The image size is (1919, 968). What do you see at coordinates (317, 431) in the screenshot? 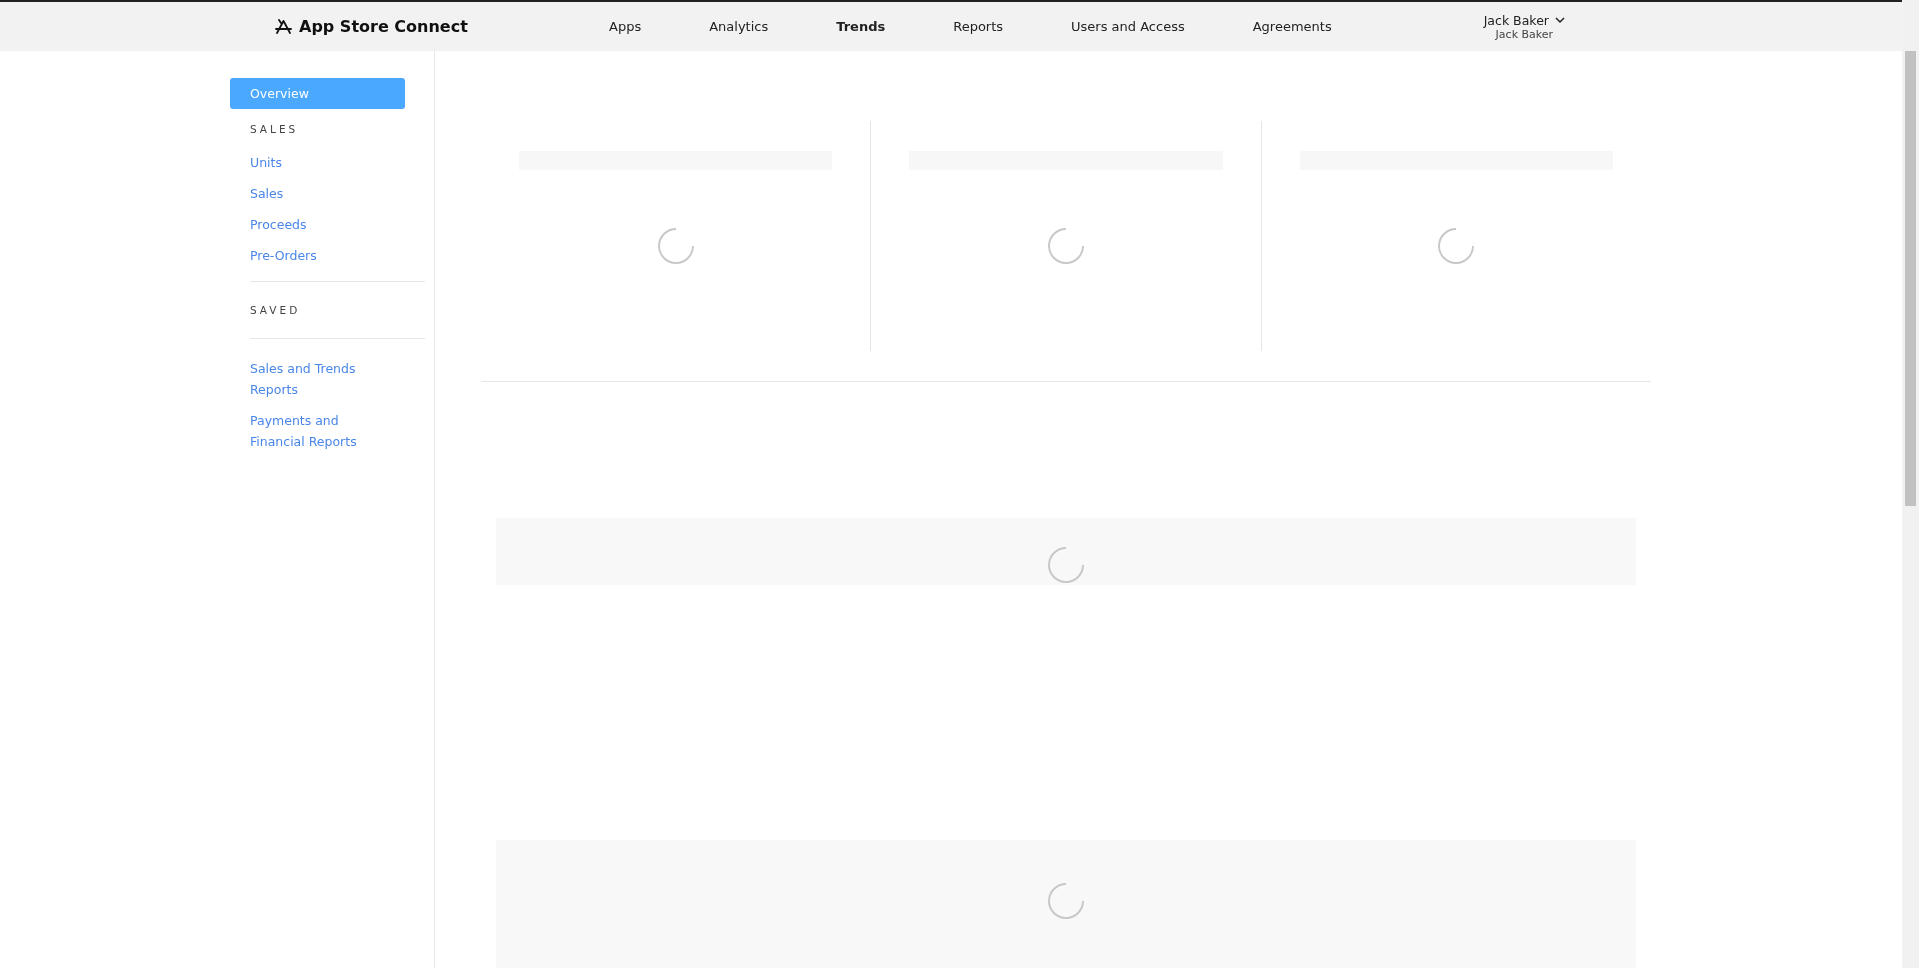
I see `sidebar-item: Payments and Financial Reports` at bounding box center [317, 431].